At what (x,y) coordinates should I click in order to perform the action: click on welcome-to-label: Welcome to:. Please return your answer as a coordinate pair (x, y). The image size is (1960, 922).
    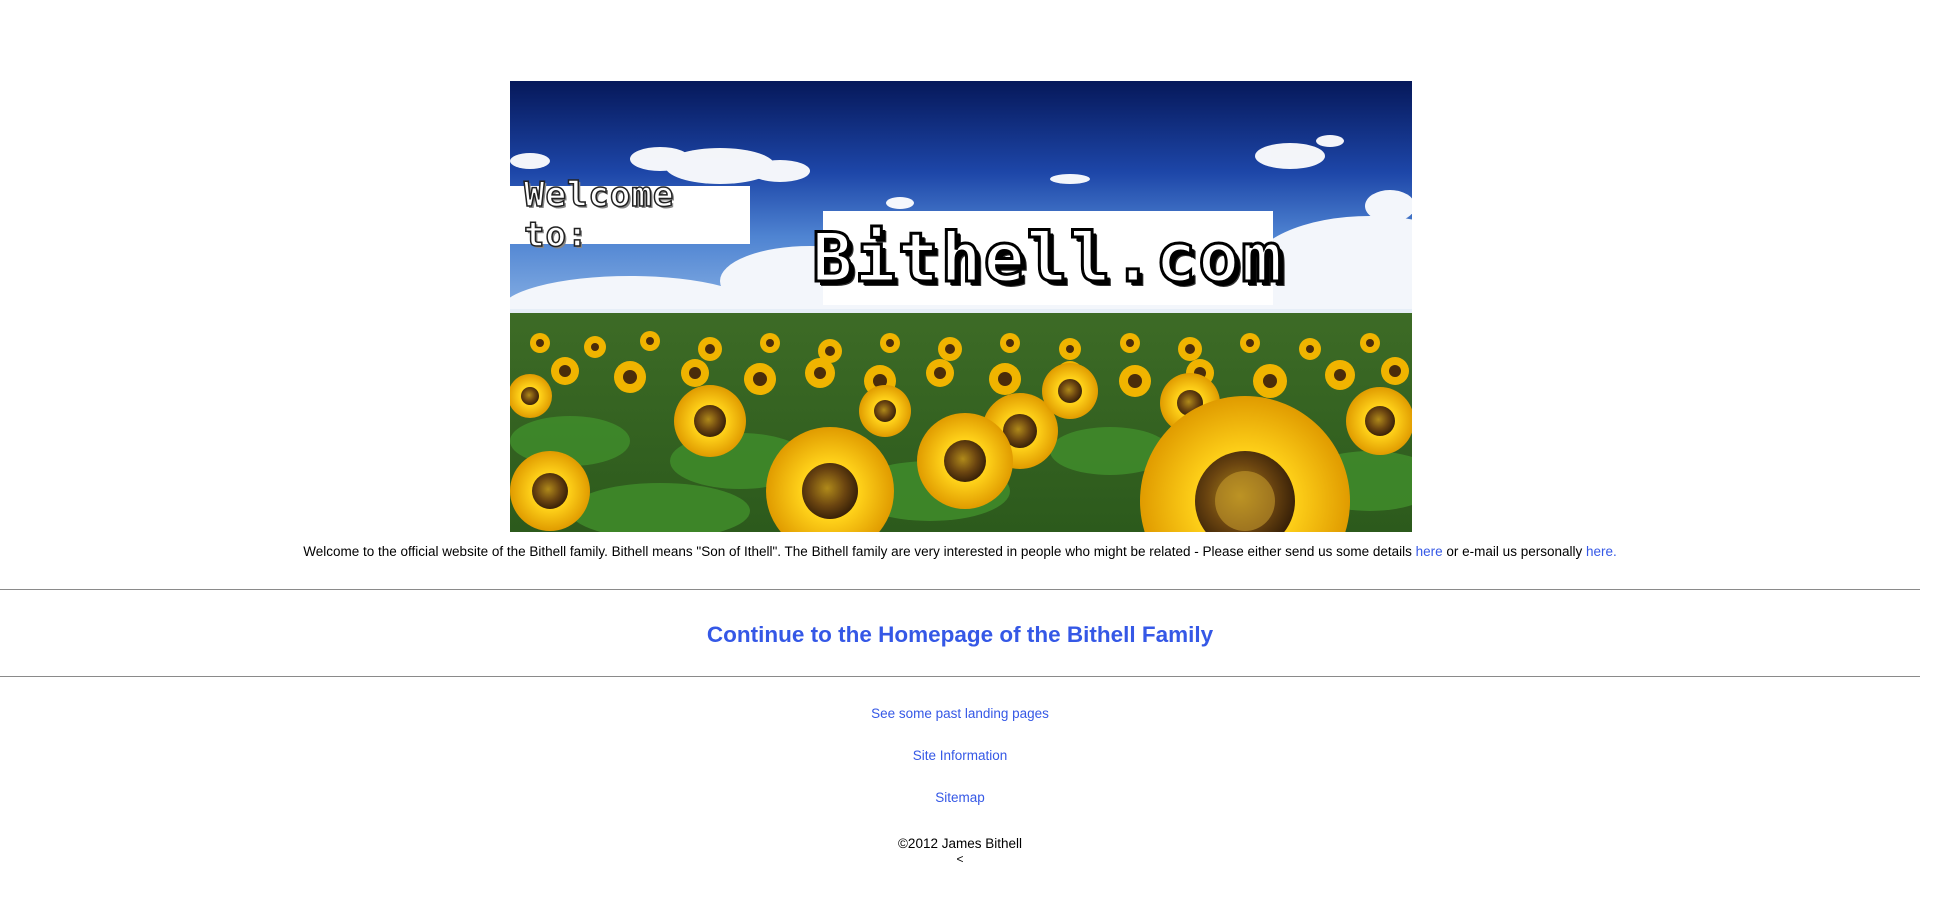
    Looking at the image, I should click on (630, 215).